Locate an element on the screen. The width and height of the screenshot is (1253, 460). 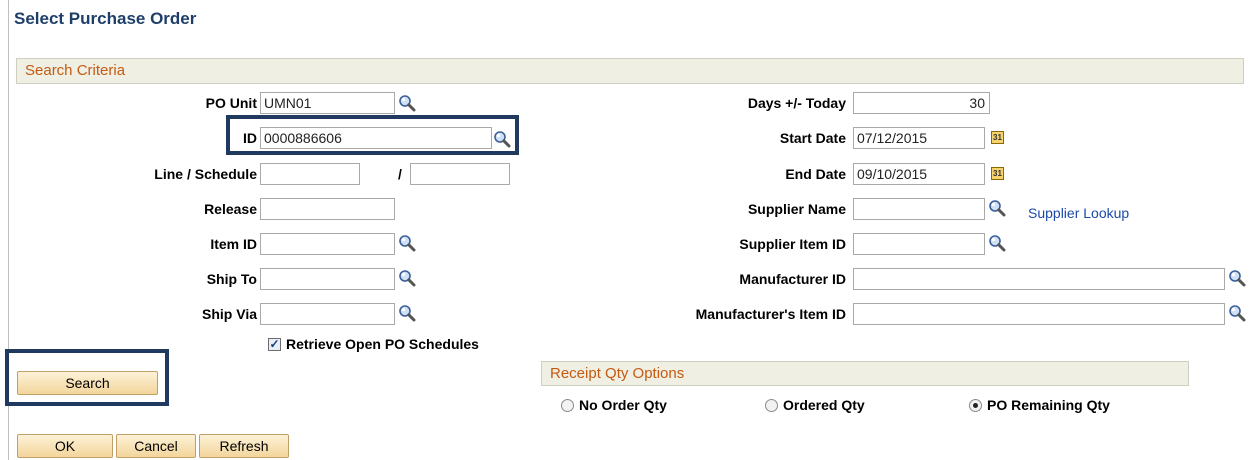
id-highlight-box is located at coordinates (372, 135).